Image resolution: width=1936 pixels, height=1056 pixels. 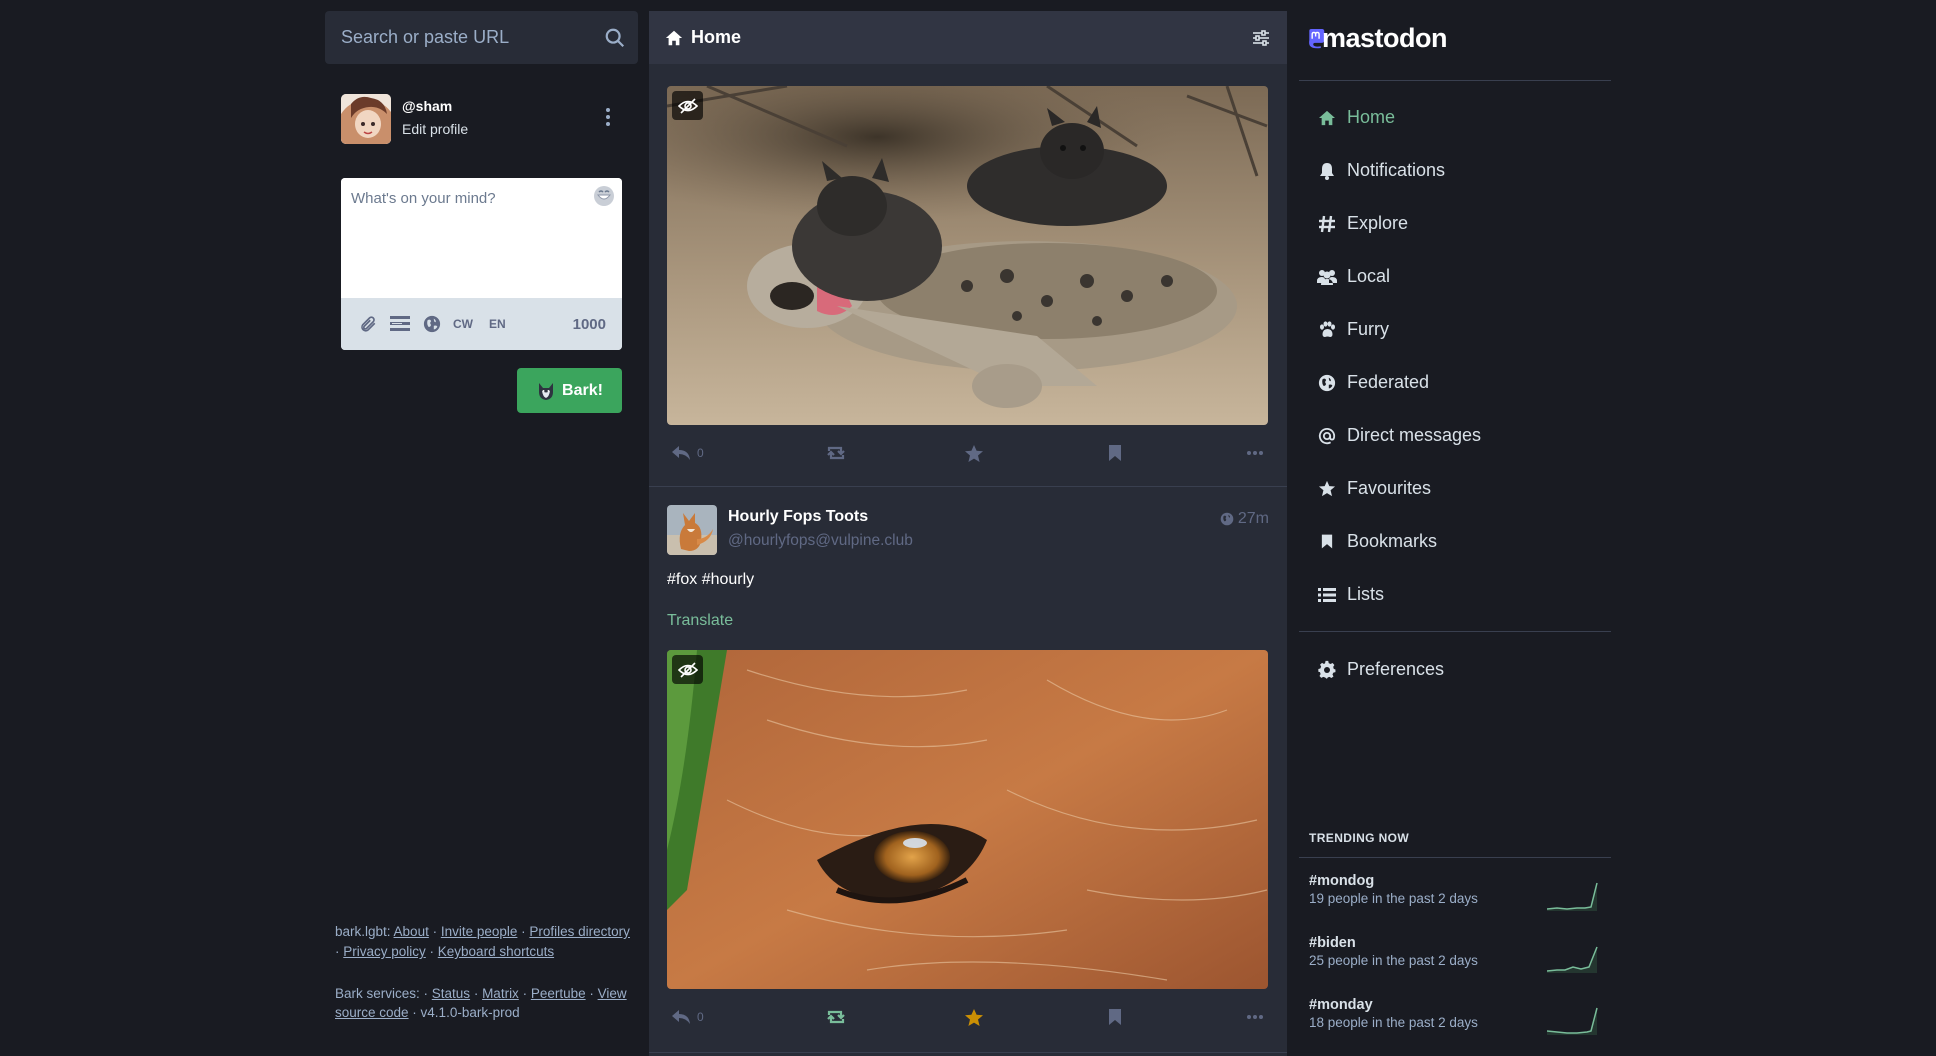 What do you see at coordinates (496, 951) in the screenshot?
I see `footer-keyboard-link: Keyboard shortcuts` at bounding box center [496, 951].